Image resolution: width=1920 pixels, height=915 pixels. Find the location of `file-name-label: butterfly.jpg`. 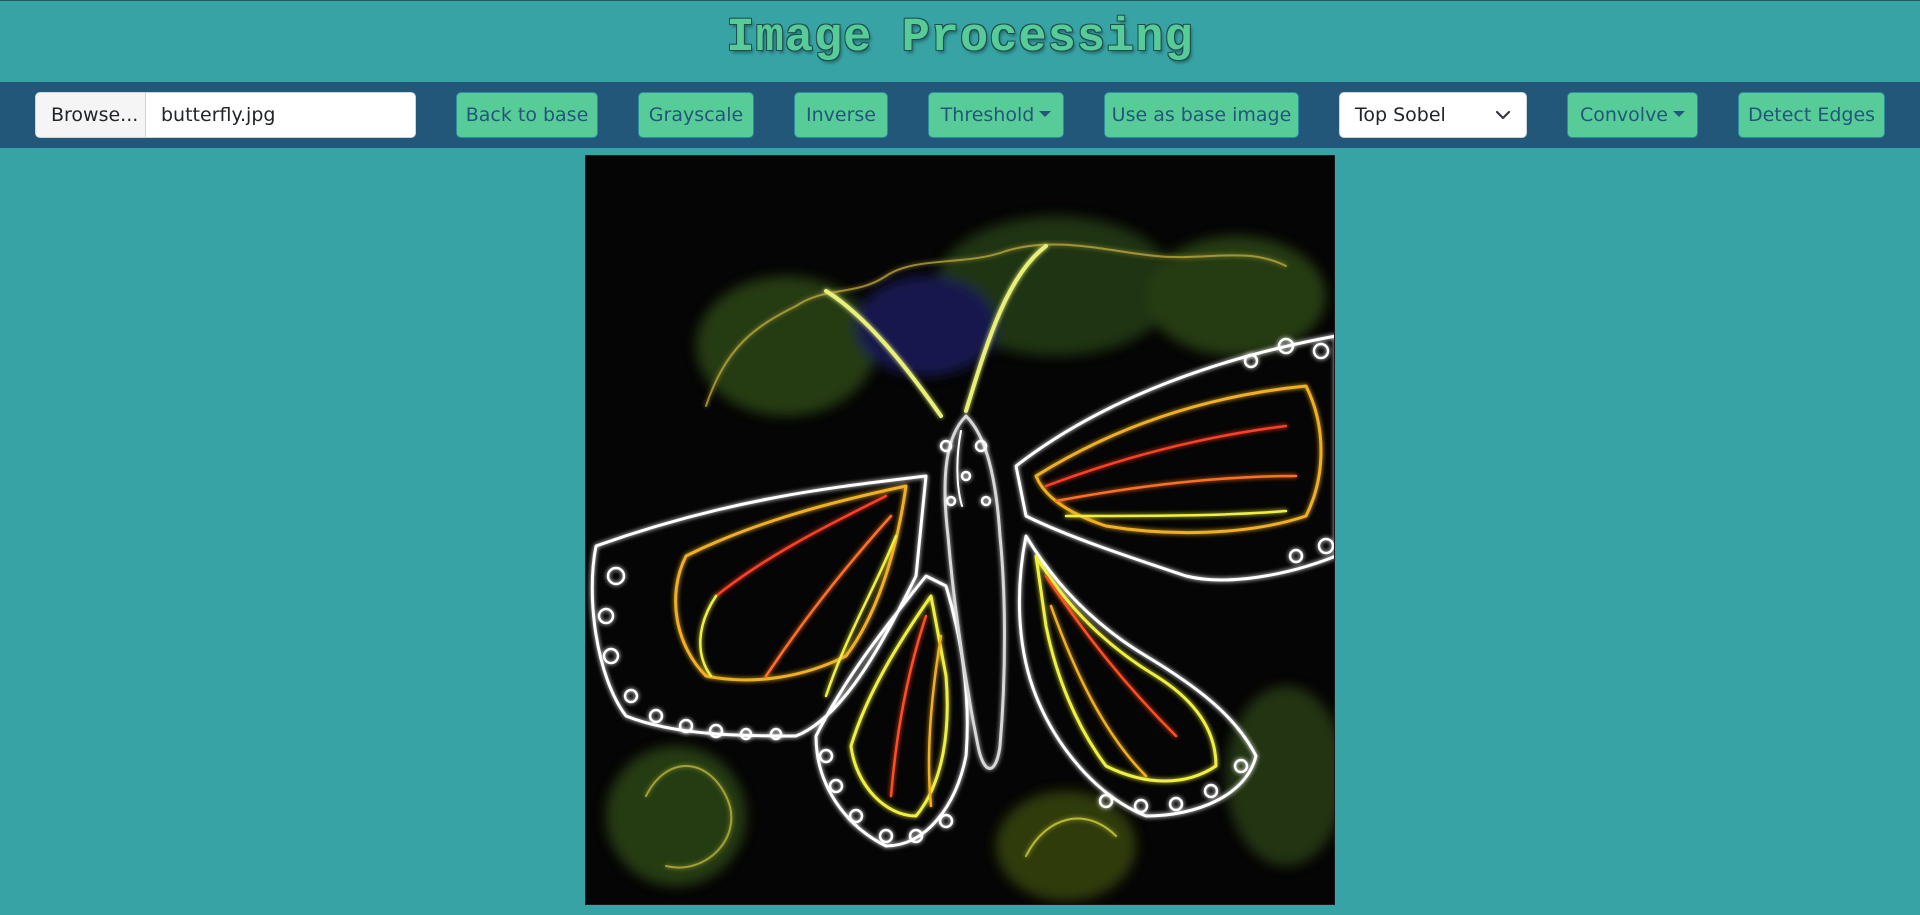

file-name-label: butterfly.jpg is located at coordinates (218, 115).